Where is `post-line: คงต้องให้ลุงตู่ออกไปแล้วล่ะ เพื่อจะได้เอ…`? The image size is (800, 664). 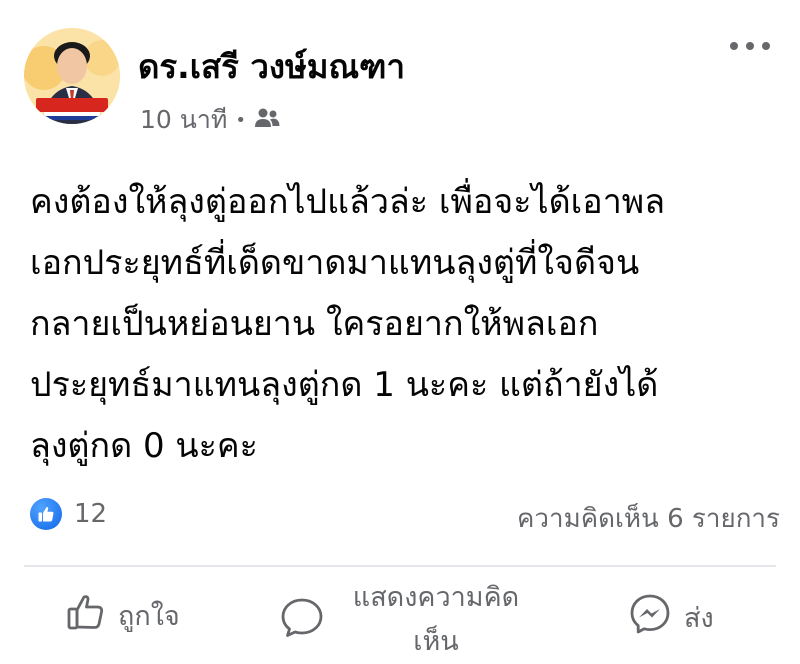
post-line: คงต้องให้ลุงตู่ออกไปแล้วล่ะ เพื่อจะได้เอ… is located at coordinates (348, 202).